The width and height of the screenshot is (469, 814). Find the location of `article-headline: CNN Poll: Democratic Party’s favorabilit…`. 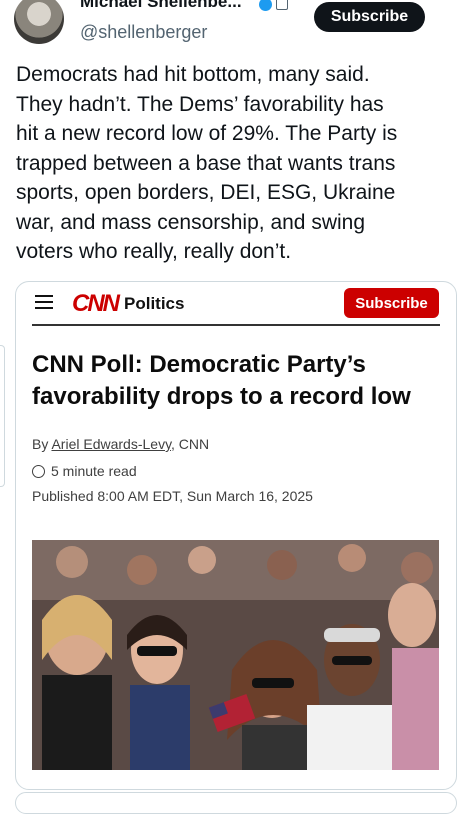

article-headline: CNN Poll: Democratic Party’s favorabilit… is located at coordinates (221, 380).